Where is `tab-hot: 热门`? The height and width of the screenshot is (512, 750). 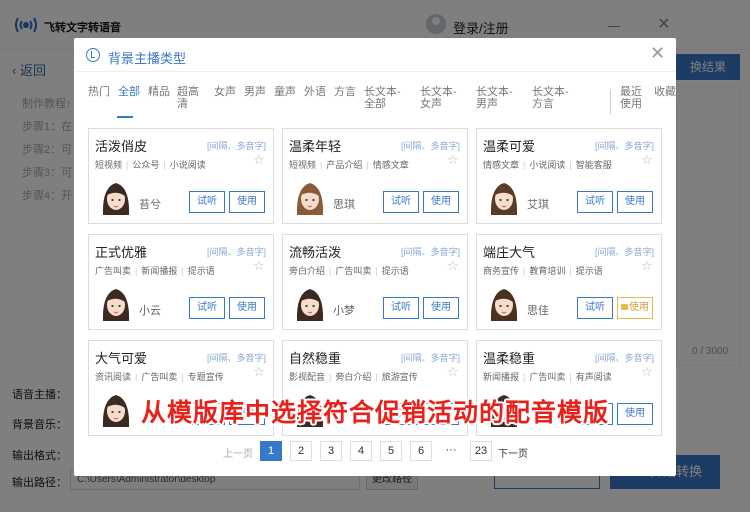
tab-hot: 热门 is located at coordinates (99, 92).